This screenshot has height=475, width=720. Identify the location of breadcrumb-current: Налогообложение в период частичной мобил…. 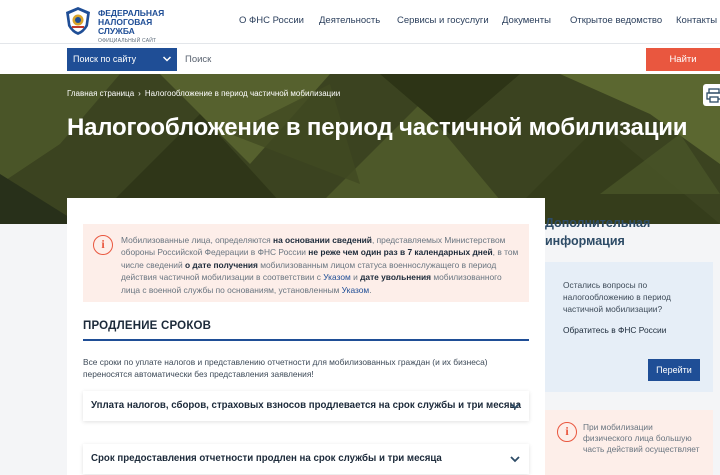
(242, 93).